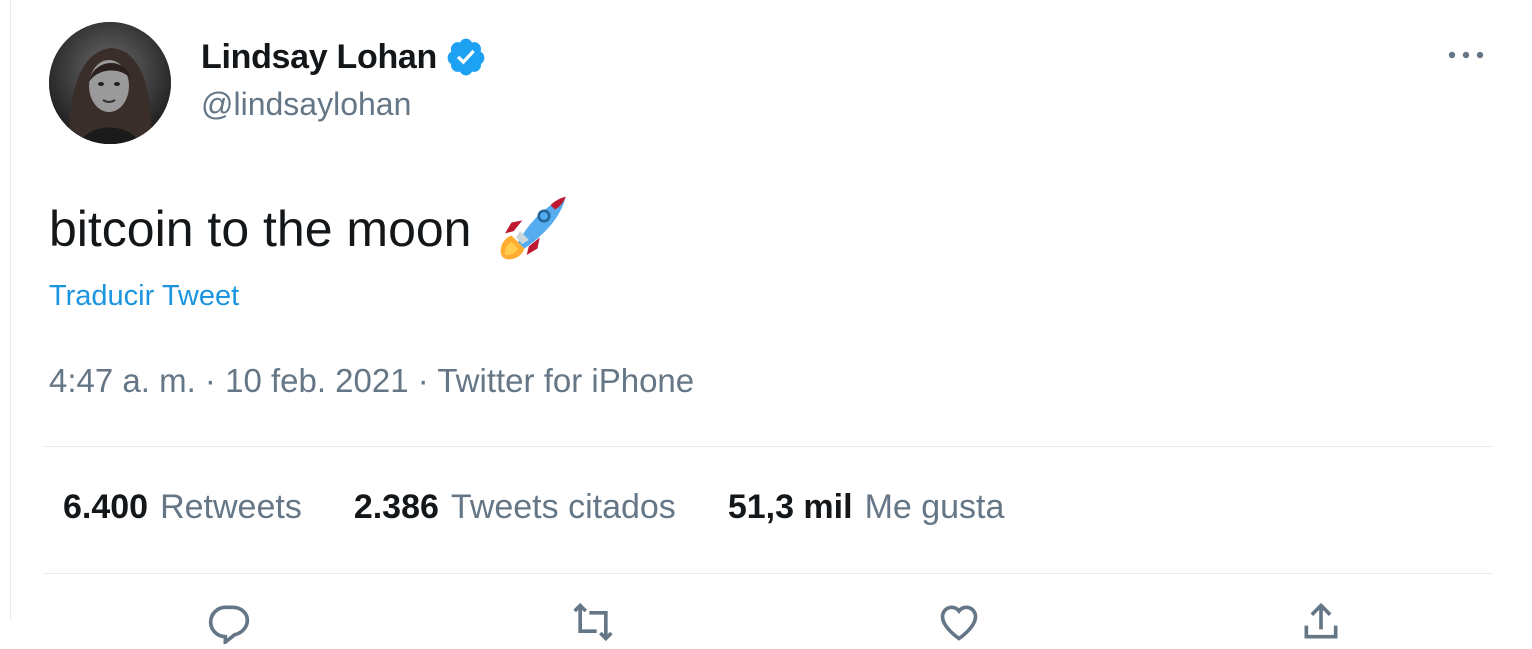  What do you see at coordinates (144, 296) in the screenshot?
I see `translate-tweet-link: Traducir Tweet` at bounding box center [144, 296].